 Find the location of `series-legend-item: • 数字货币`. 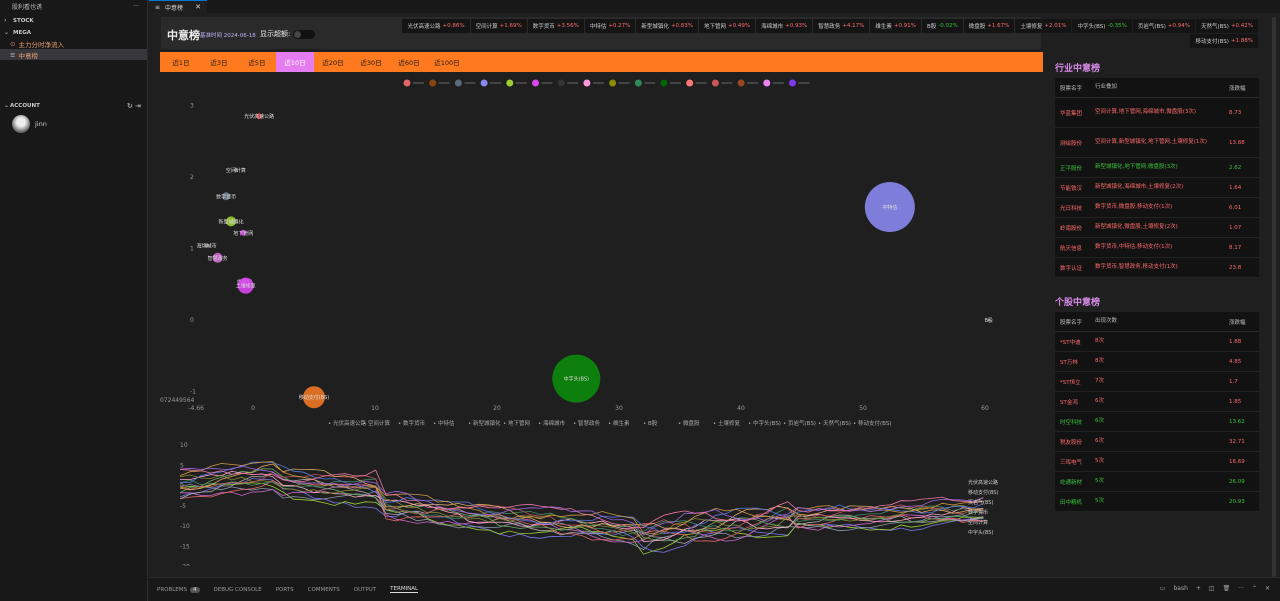

series-legend-item: • 数字货币 is located at coordinates (411, 423).